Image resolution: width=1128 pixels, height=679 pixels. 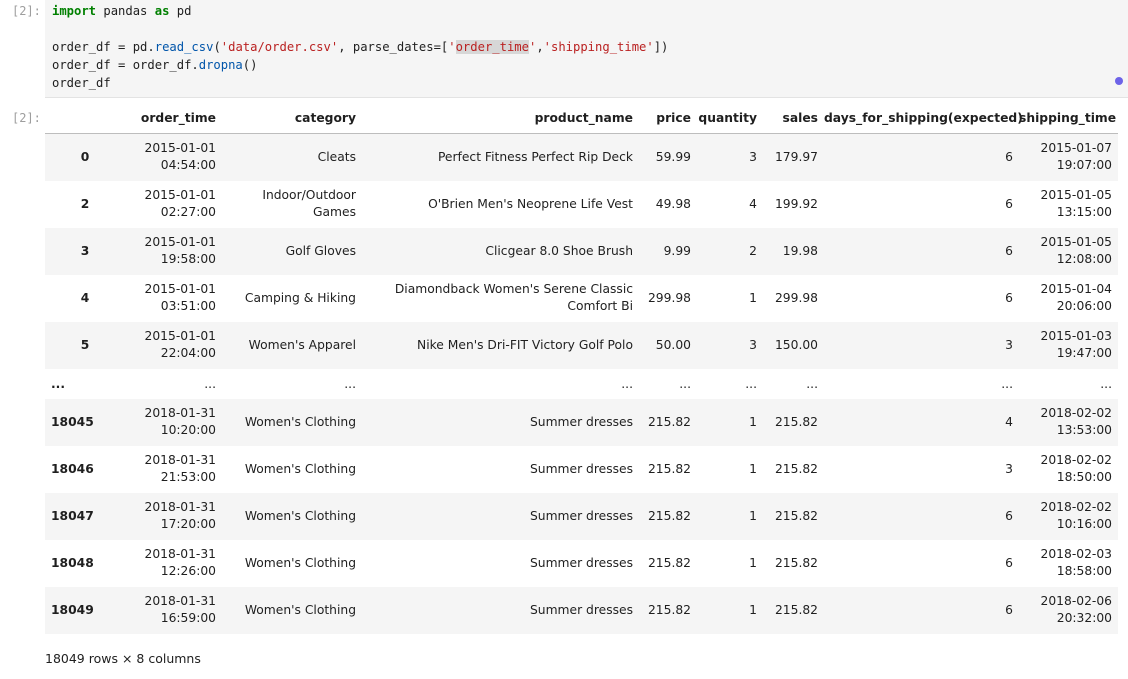 What do you see at coordinates (188, 524) in the screenshot?
I see `cell-line: 17:20:00` at bounding box center [188, 524].